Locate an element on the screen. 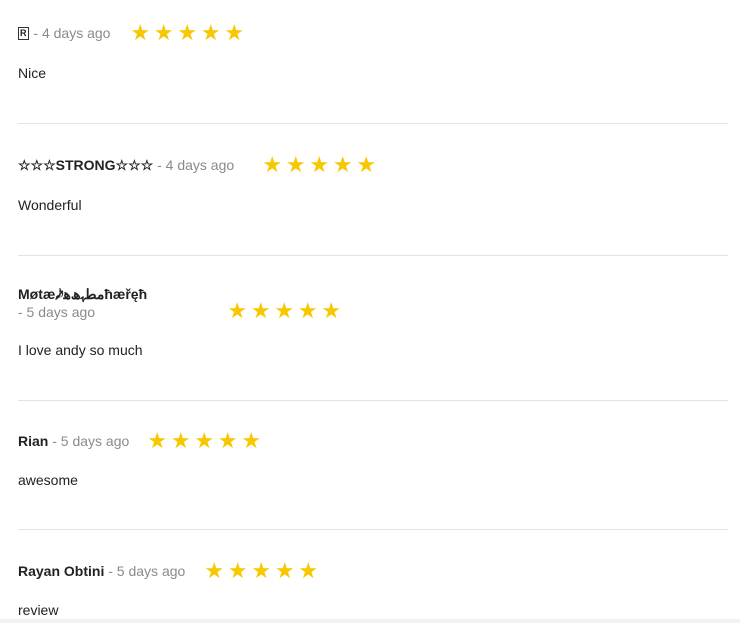  review-body: Nice is located at coordinates (32, 73).